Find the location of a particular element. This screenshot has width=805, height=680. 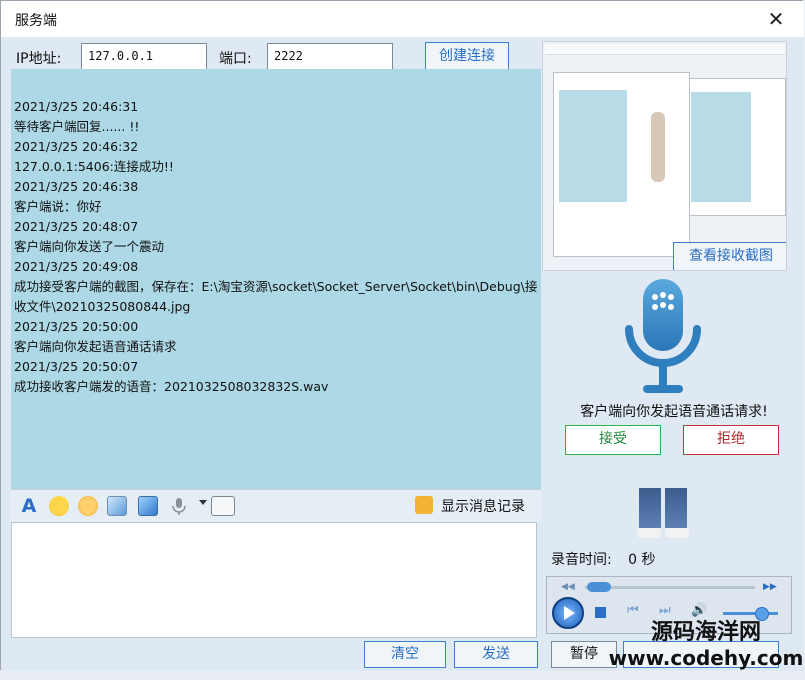

stop-icon is located at coordinates (600, 612).